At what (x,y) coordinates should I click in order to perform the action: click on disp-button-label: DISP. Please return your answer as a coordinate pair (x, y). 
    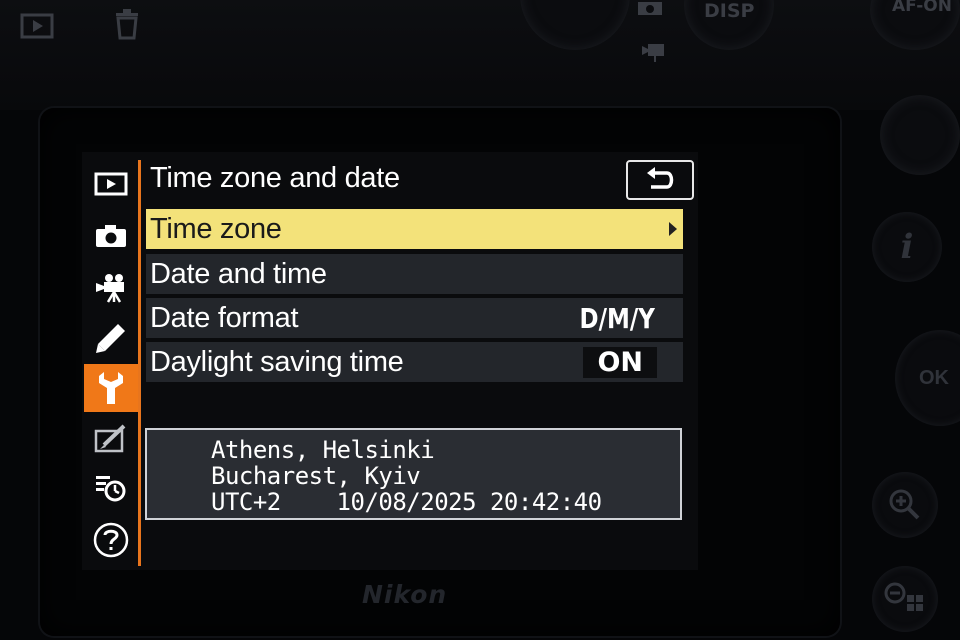
    Looking at the image, I should click on (729, 11).